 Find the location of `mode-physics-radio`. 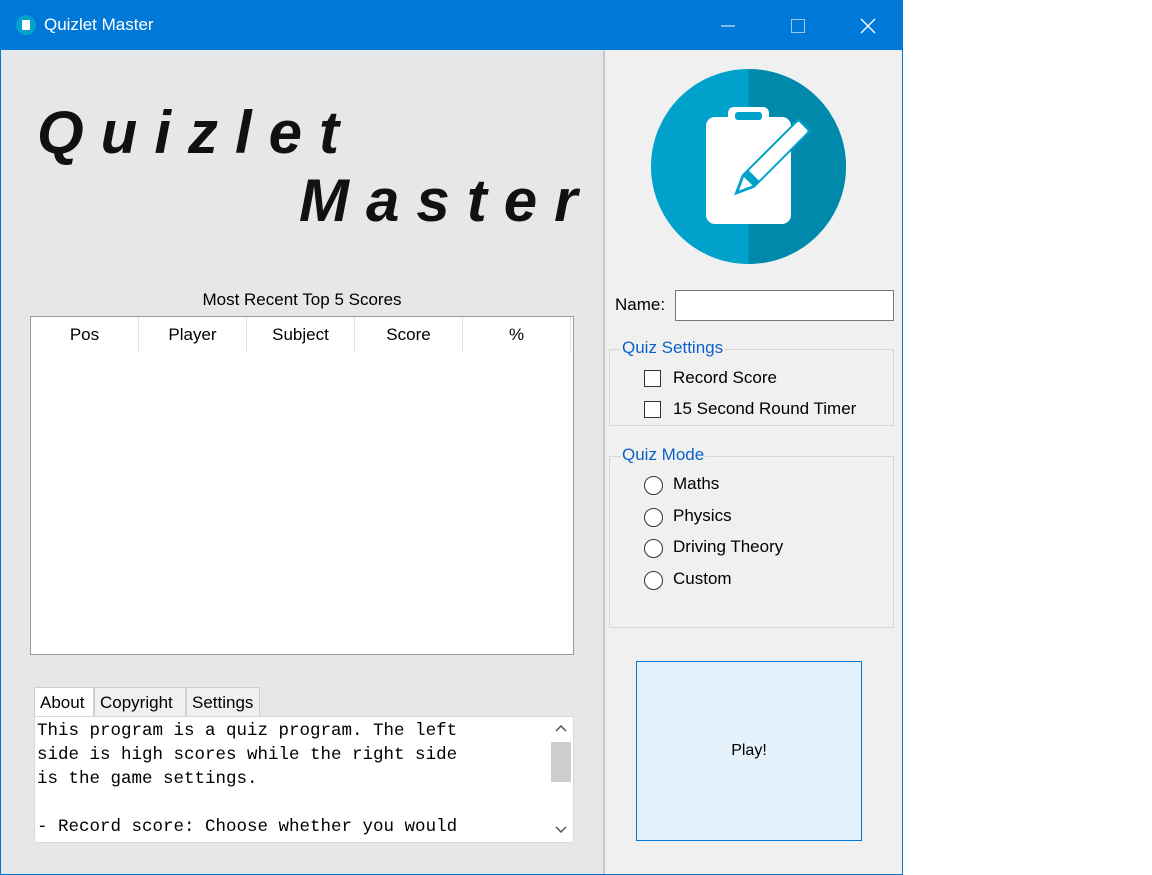

mode-physics-radio is located at coordinates (653, 517).